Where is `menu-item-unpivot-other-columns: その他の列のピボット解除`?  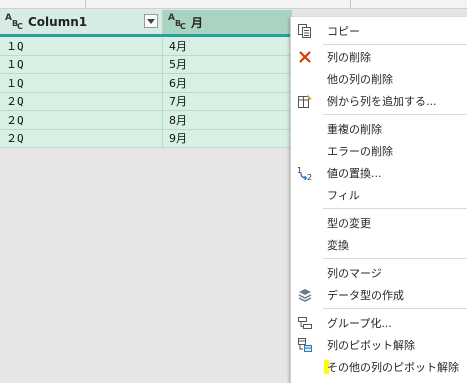
menu-item-unpivot-other-columns: その他の列のピボット解除 is located at coordinates (379, 367).